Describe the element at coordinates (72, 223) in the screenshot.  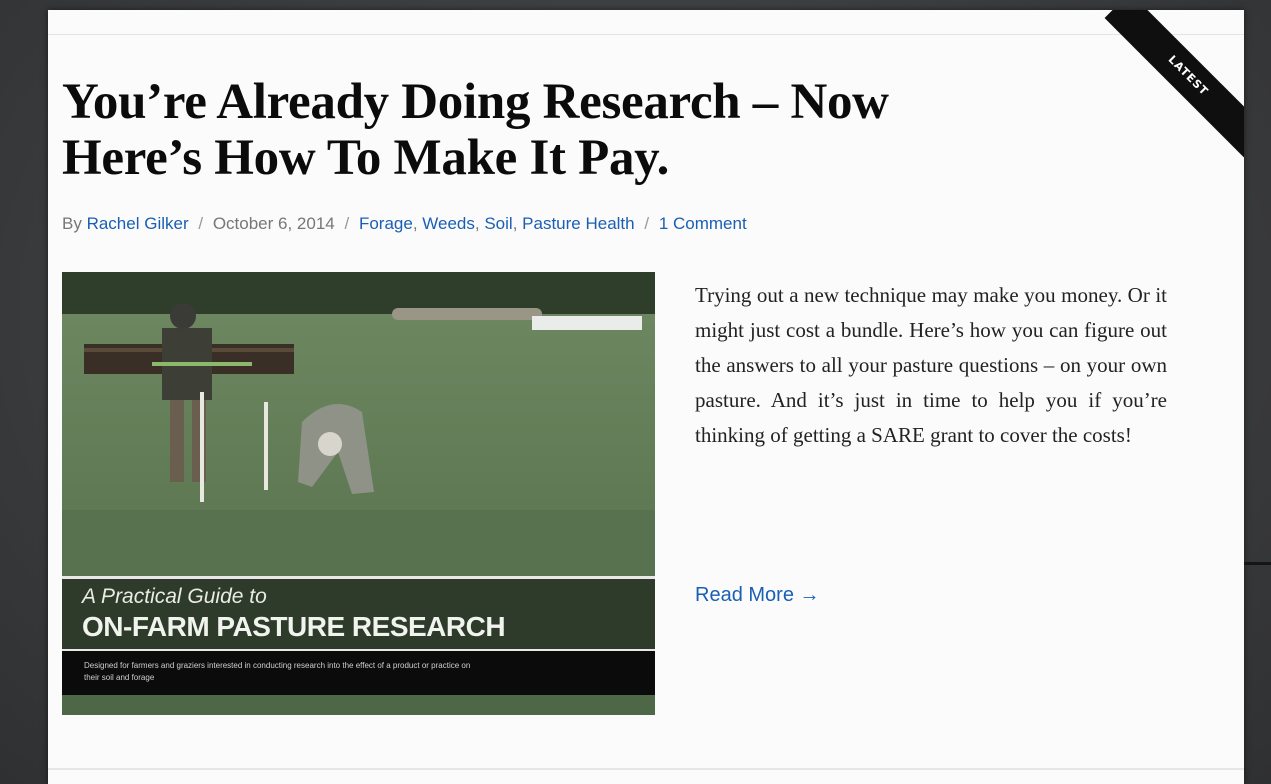
I see `meta-by: By` at that location.